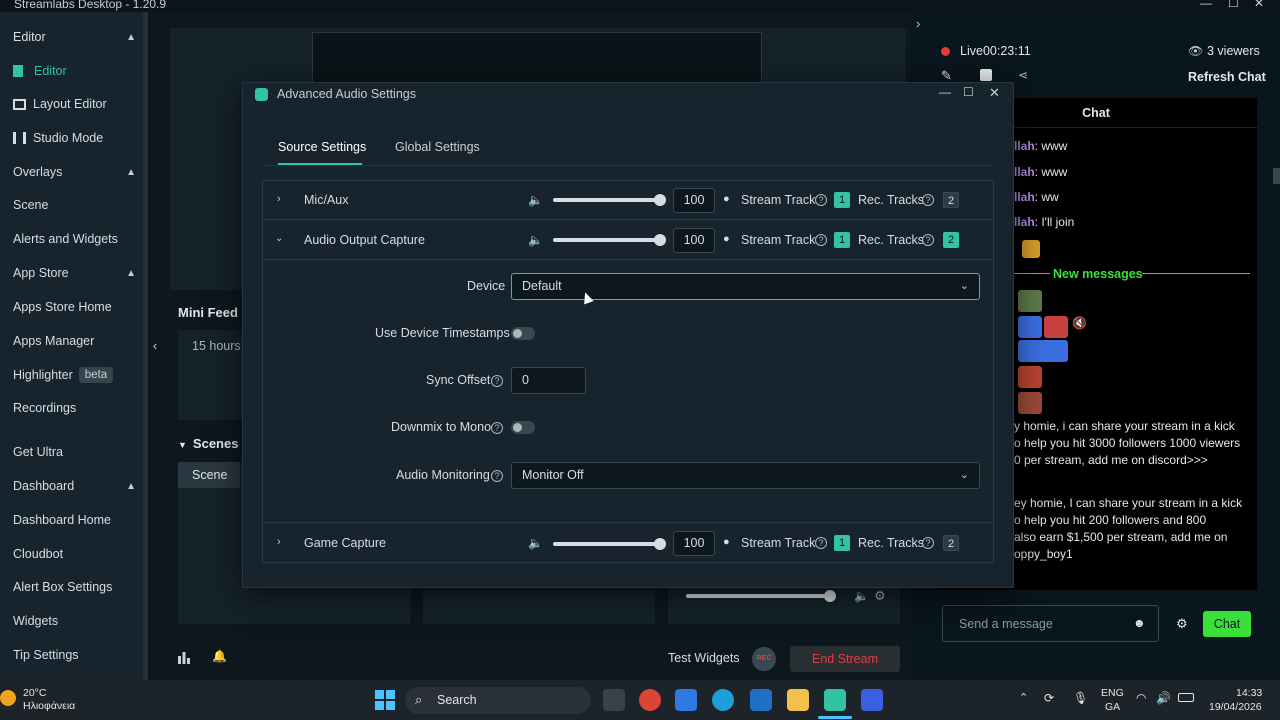 Image resolution: width=1280 pixels, height=720 pixels. Describe the element at coordinates (74, 104) in the screenshot. I see `sidebar-item-layout-editor: Layout Editor` at that location.